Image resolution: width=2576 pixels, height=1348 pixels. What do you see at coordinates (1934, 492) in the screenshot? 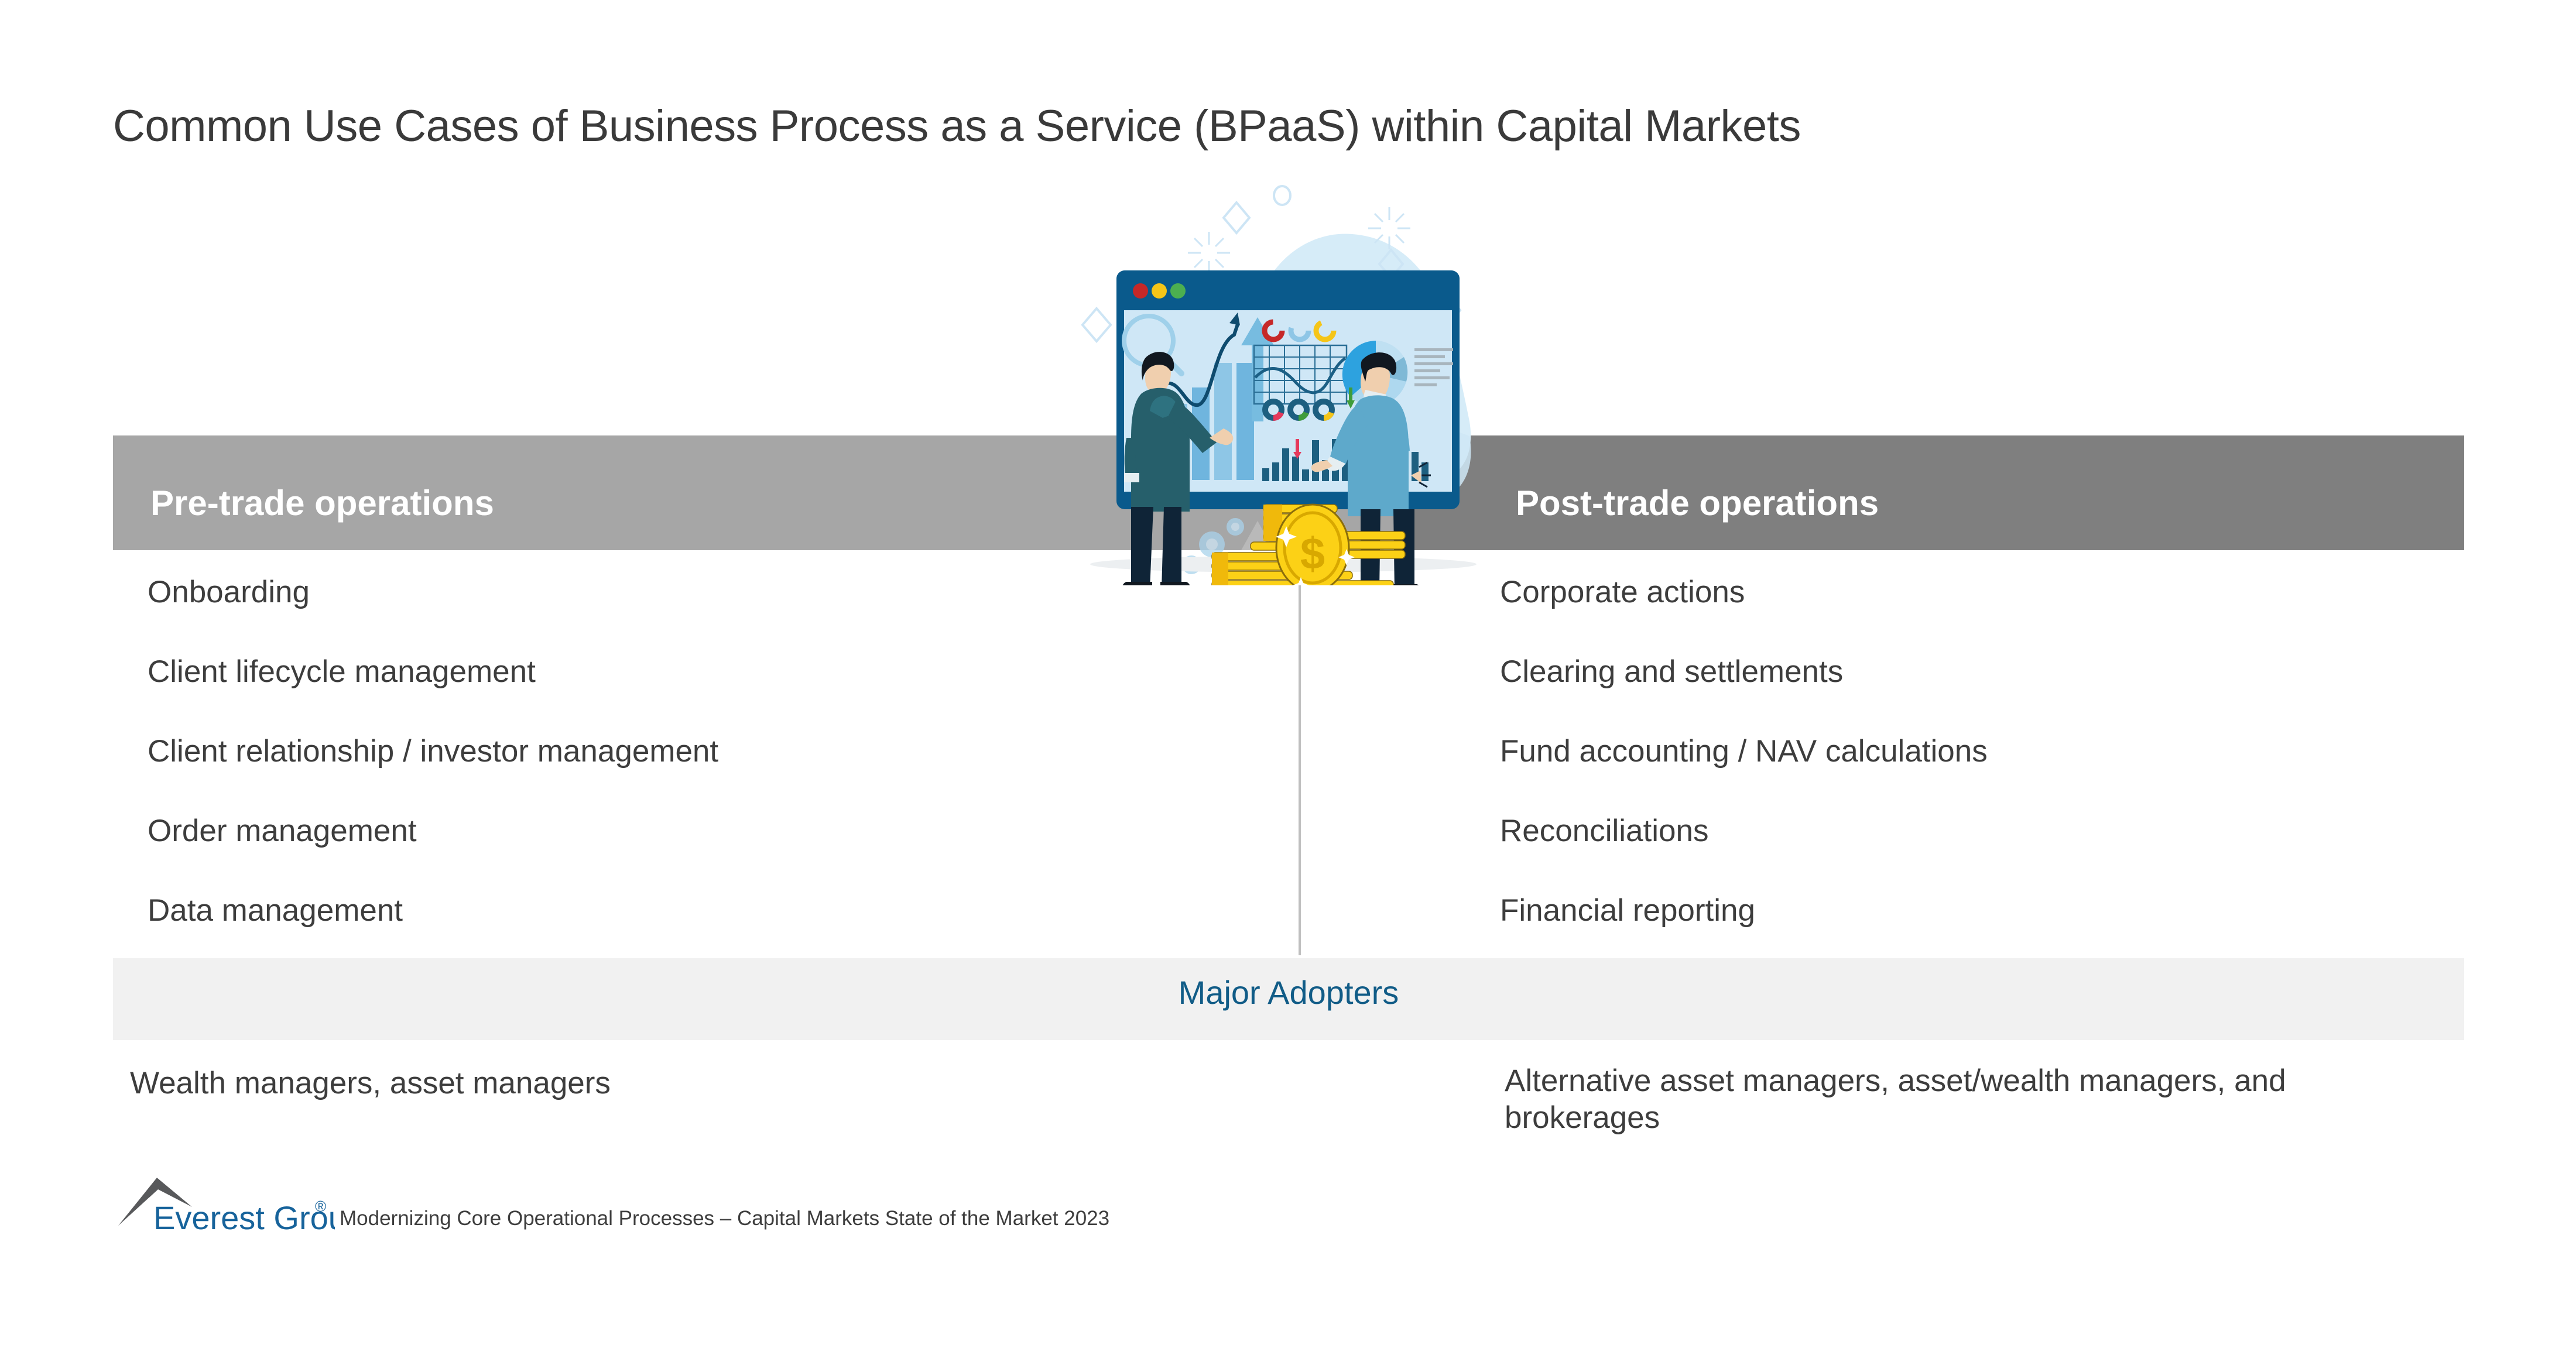
I see `post-trade-header-bar: Post-trade operations` at bounding box center [1934, 492].